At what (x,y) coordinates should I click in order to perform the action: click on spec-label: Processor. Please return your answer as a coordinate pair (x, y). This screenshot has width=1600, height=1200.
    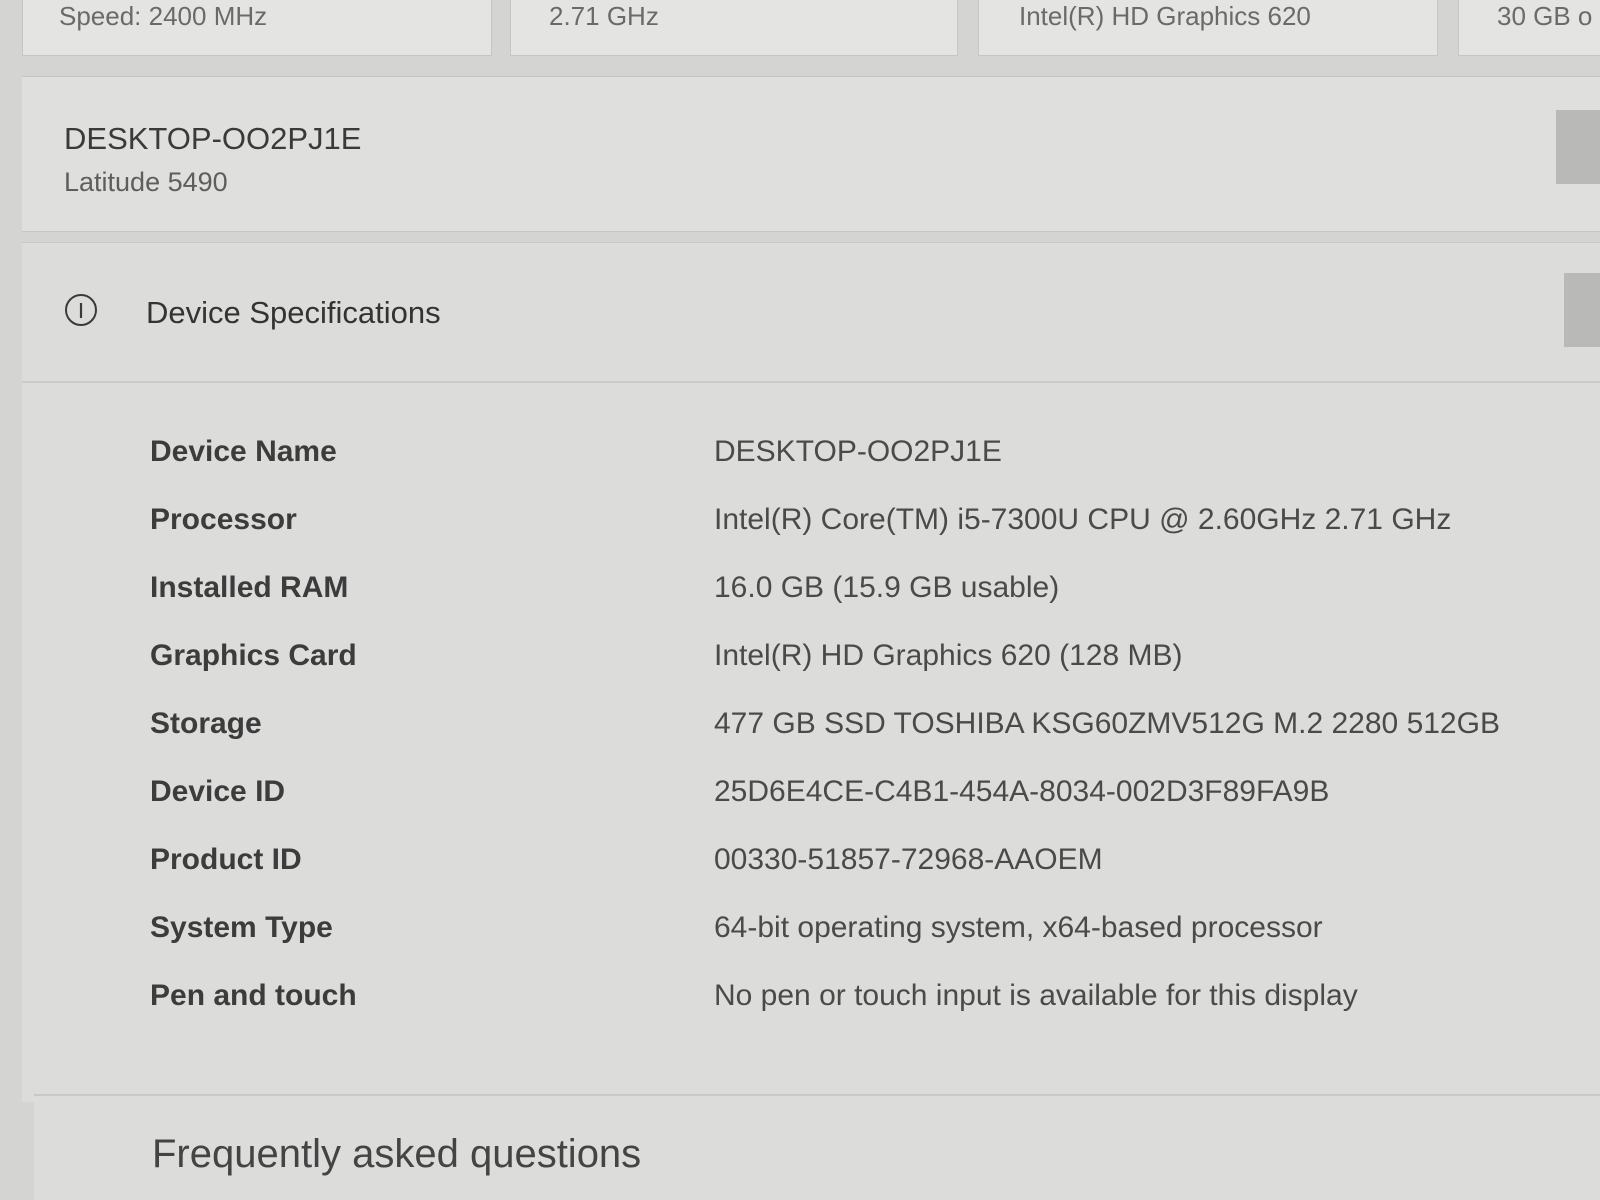
    Looking at the image, I should click on (223, 519).